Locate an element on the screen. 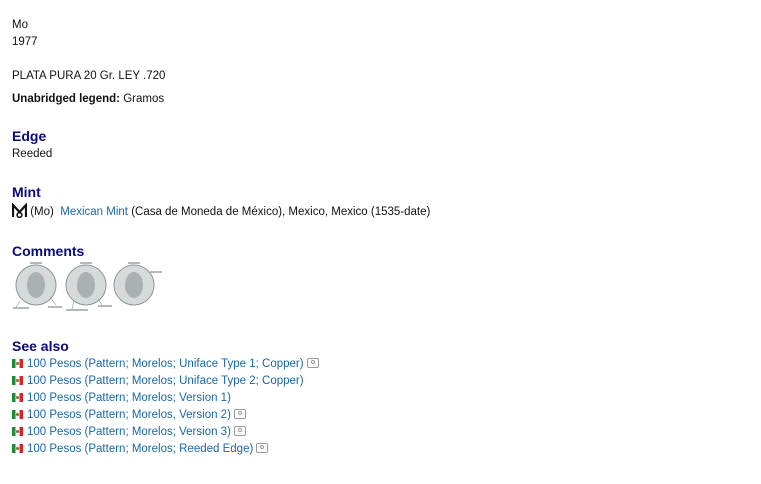 Image resolution: width=761 pixels, height=484 pixels. see-also-item: 100 Pesos (Pattern; Morelos; Version 1) is located at coordinates (380, 398).